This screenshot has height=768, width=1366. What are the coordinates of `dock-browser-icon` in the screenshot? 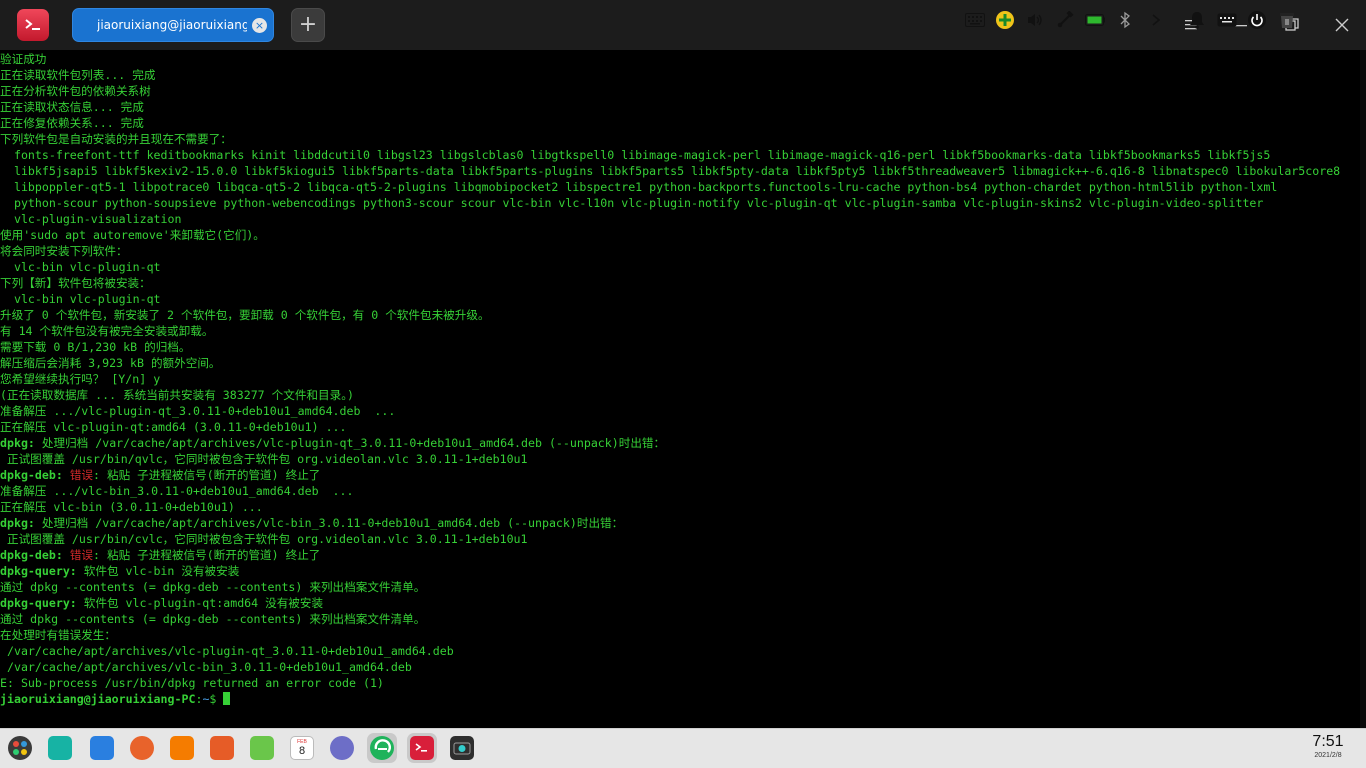 It's located at (382, 748).